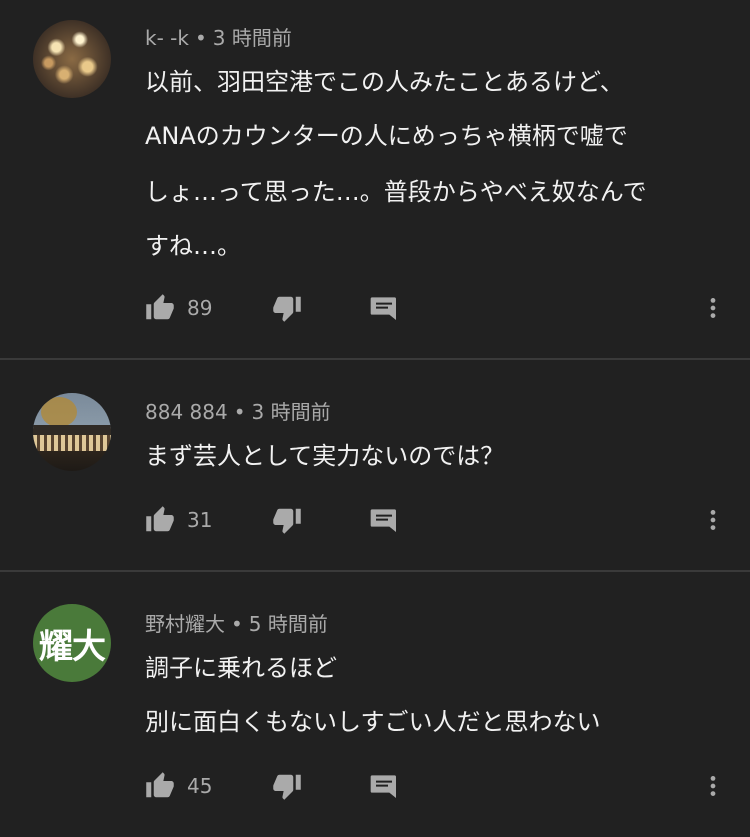 This screenshot has width=750, height=837. What do you see at coordinates (178, 786) in the screenshot?
I see `like-button: 45` at bounding box center [178, 786].